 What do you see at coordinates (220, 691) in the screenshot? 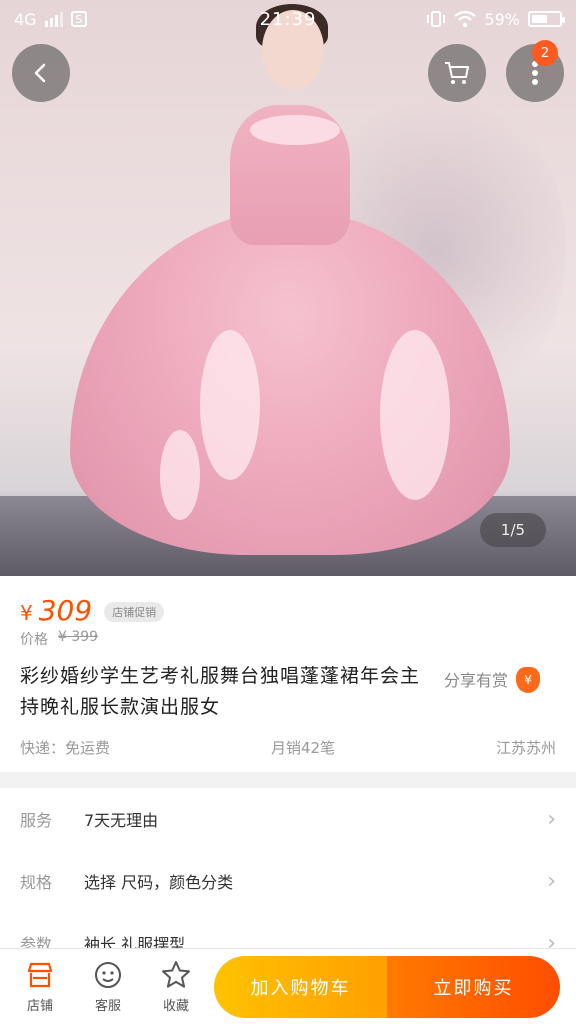
I see `product-title: 彩纱婚纱学生艺考礼服舞台独唱蓬蓬裙年会主持晚礼服长款演出服女` at bounding box center [220, 691].